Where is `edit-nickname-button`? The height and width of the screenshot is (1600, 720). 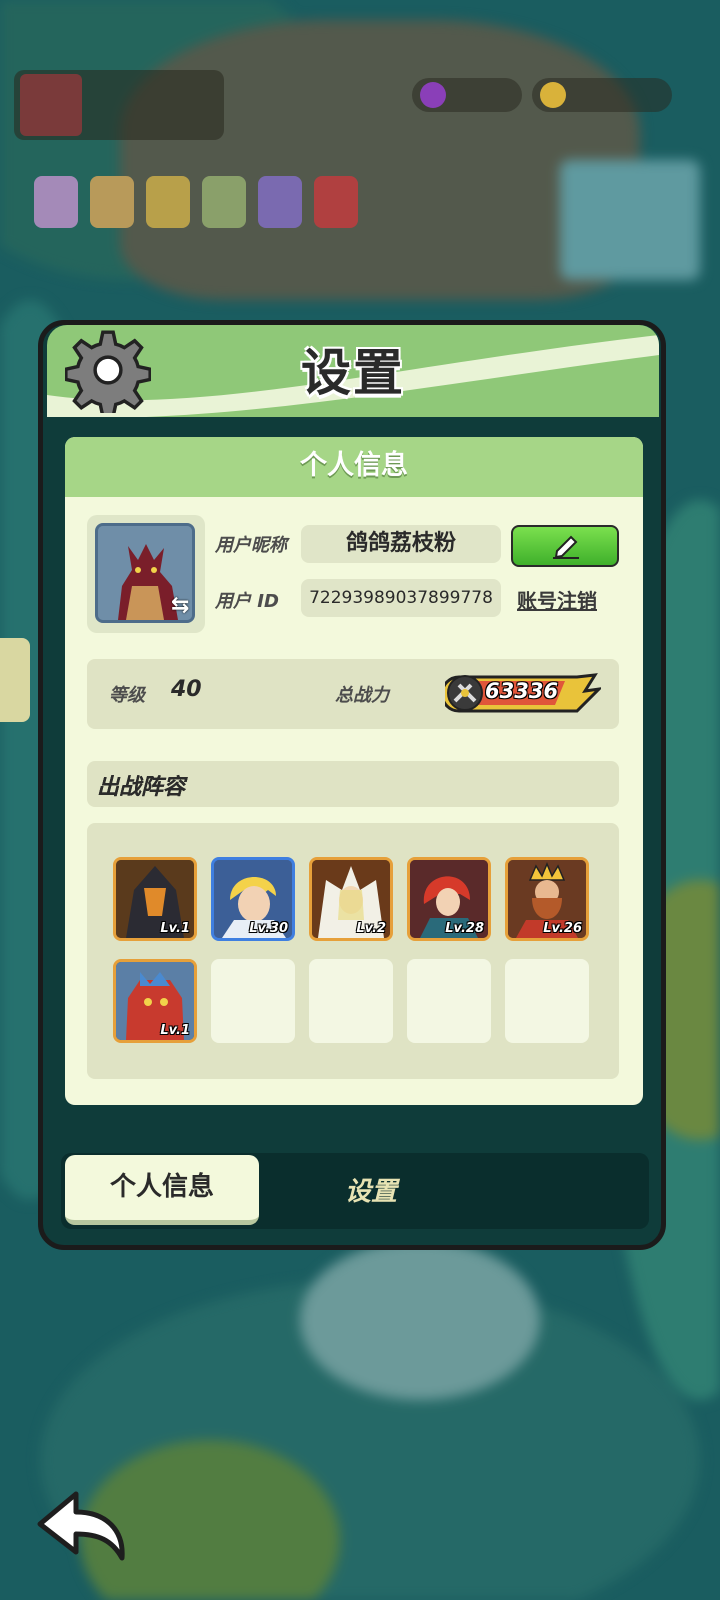
edit-nickname-button is located at coordinates (565, 546).